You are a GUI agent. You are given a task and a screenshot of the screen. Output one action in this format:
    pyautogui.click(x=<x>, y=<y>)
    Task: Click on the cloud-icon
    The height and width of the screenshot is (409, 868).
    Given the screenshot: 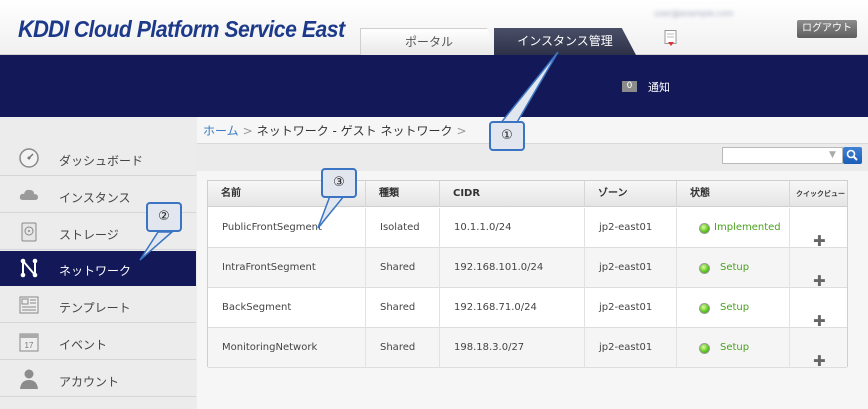 What is the action you would take?
    pyautogui.click(x=28, y=194)
    